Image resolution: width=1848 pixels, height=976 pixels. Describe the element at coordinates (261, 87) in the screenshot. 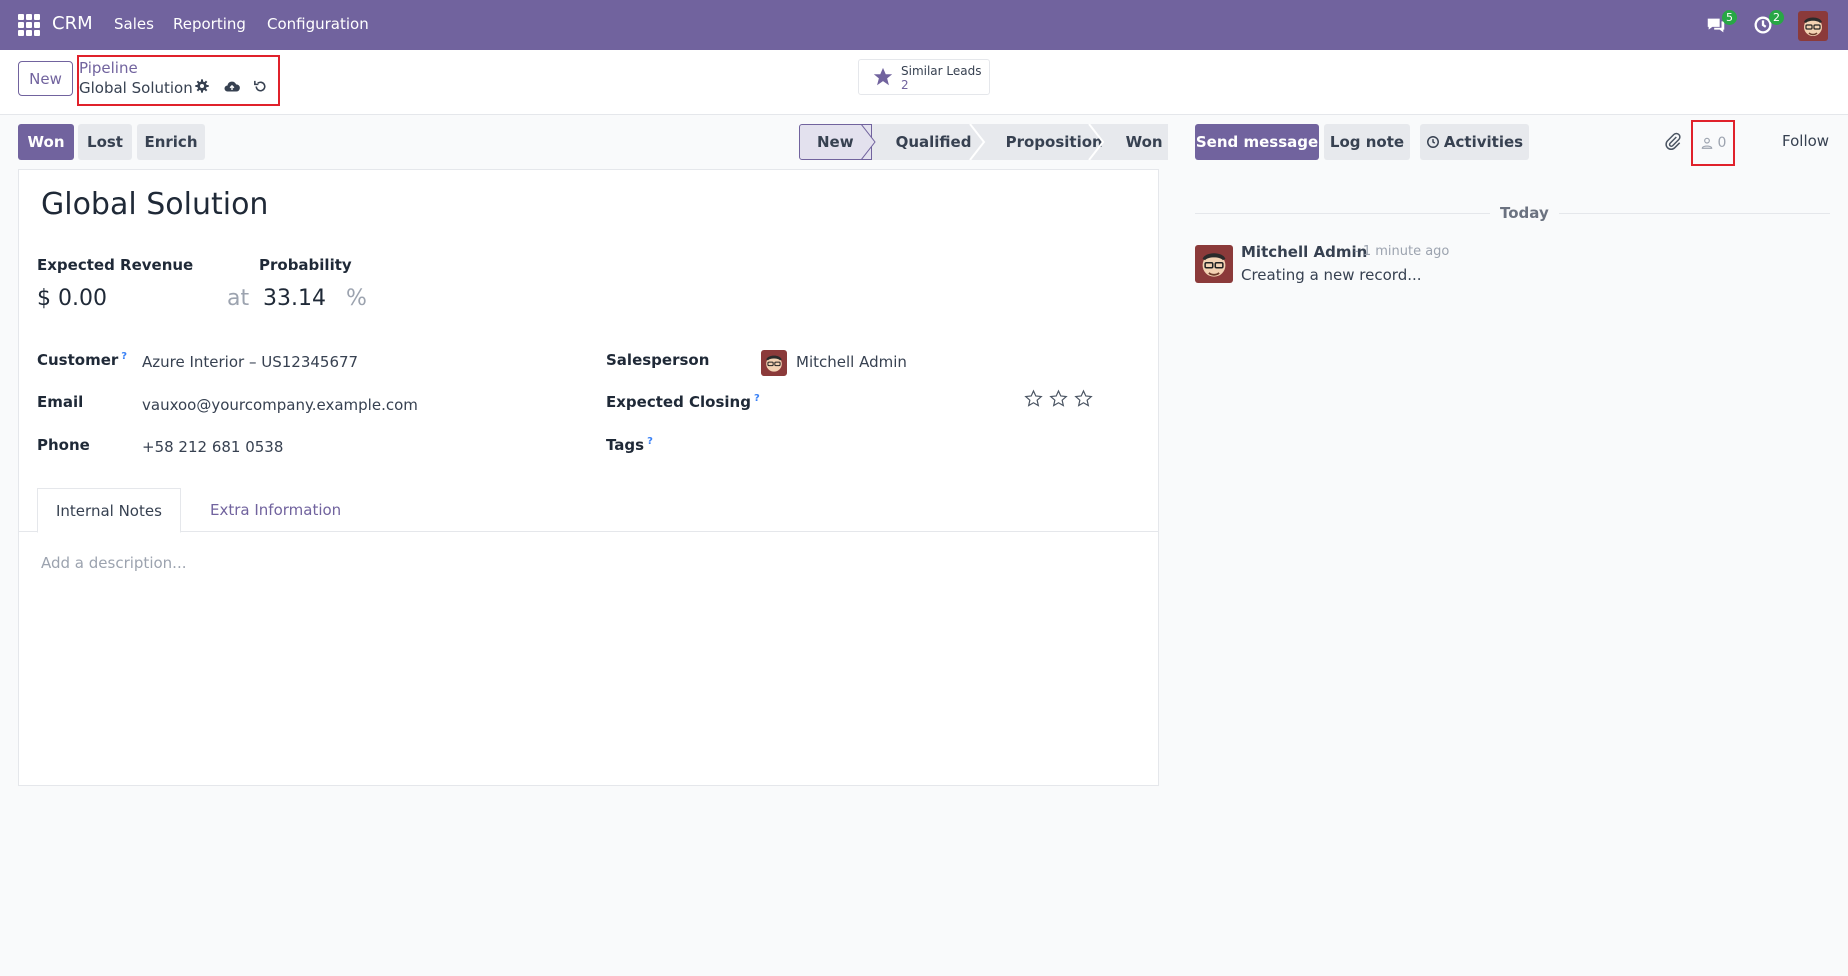

I see `discard-undo-icon` at that location.